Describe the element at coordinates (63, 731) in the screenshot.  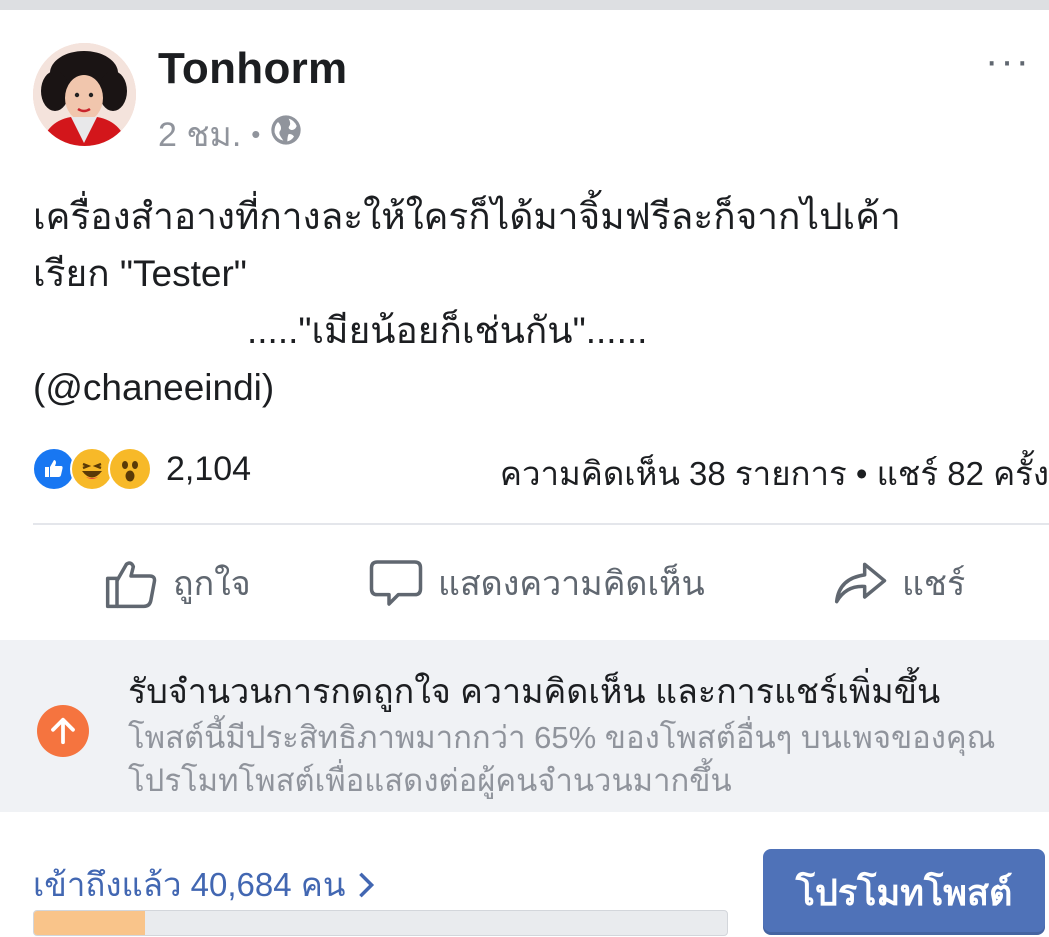
I see `arrow-up-icon` at that location.